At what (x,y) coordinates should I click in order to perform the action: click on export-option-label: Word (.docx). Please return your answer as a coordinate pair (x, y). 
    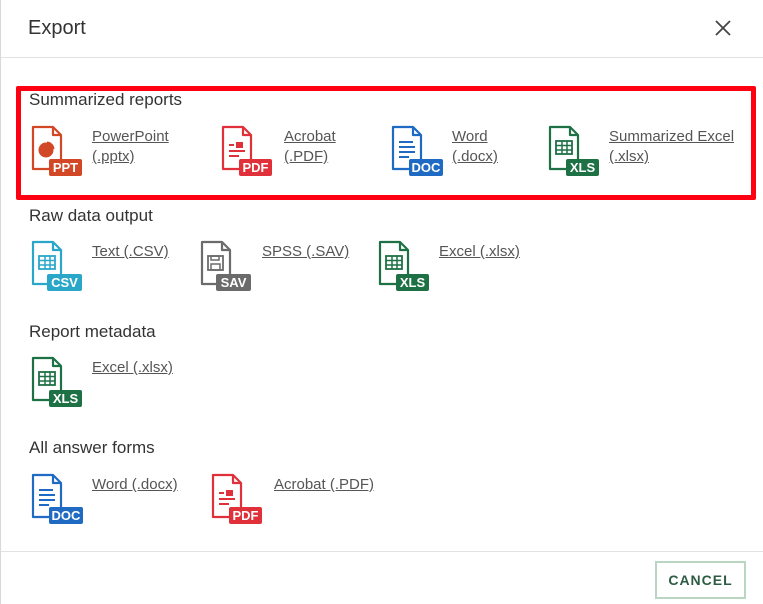
    Looking at the image, I should click on (135, 484).